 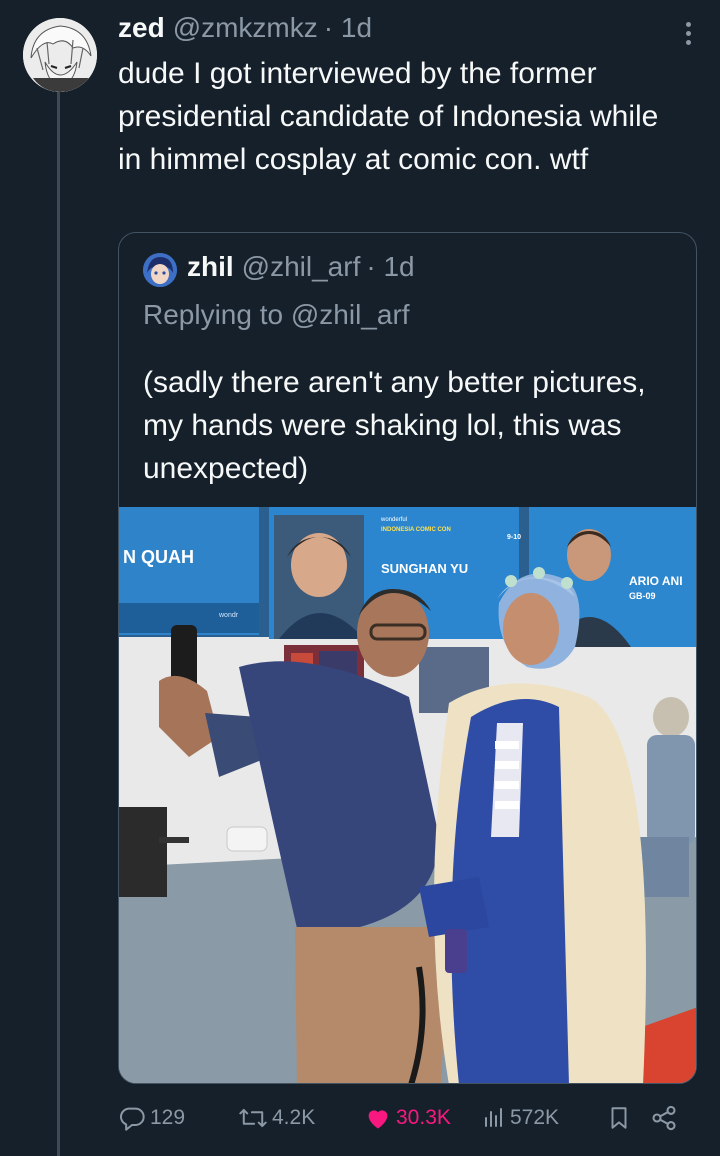 I want to click on action-bar: 129 4.2K 30.3K 572K, so click(x=403, y=1118).